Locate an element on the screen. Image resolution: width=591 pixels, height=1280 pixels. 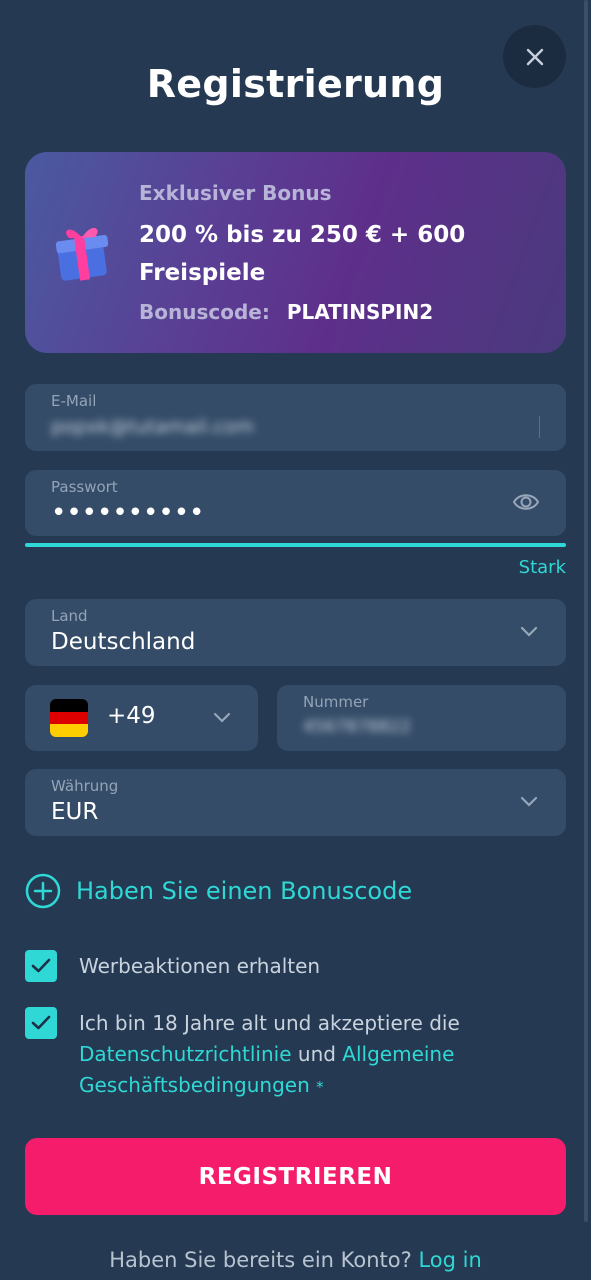
phone-code-select: +49 is located at coordinates (141, 718).